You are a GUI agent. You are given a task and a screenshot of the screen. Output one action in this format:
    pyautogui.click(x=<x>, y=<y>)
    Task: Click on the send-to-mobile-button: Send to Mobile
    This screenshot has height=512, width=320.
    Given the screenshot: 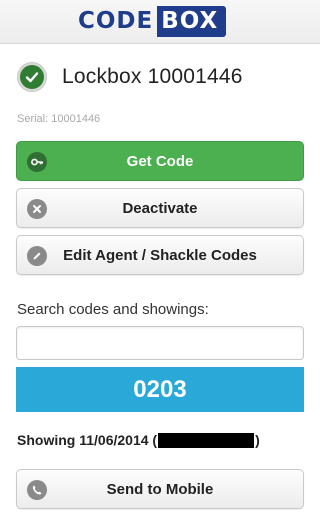 What is the action you would take?
    pyautogui.click(x=160, y=489)
    